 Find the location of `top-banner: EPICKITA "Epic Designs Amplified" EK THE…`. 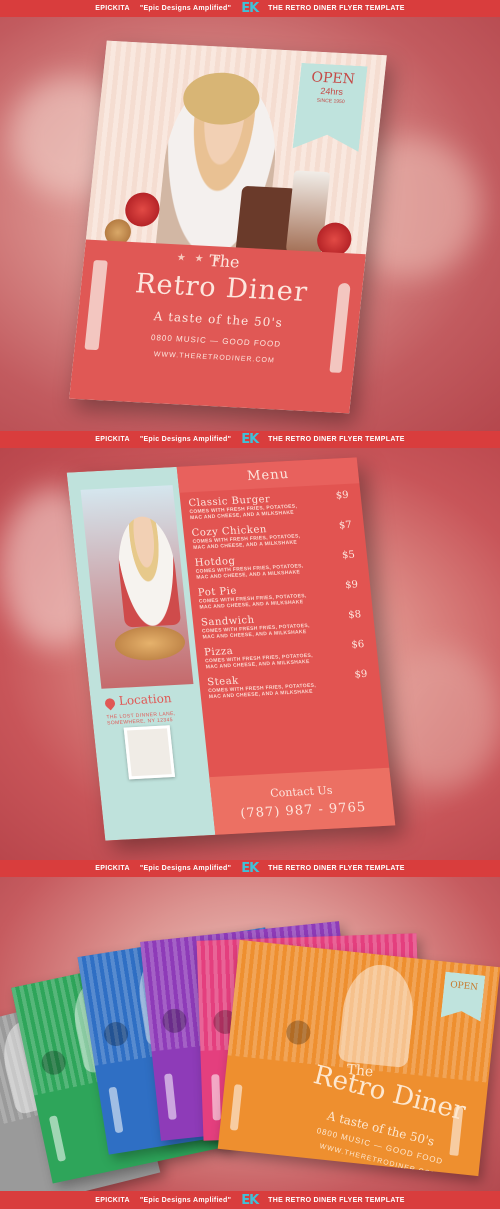

top-banner: EPICKITA "Epic Designs Amplified" EK THE… is located at coordinates (250, 8).